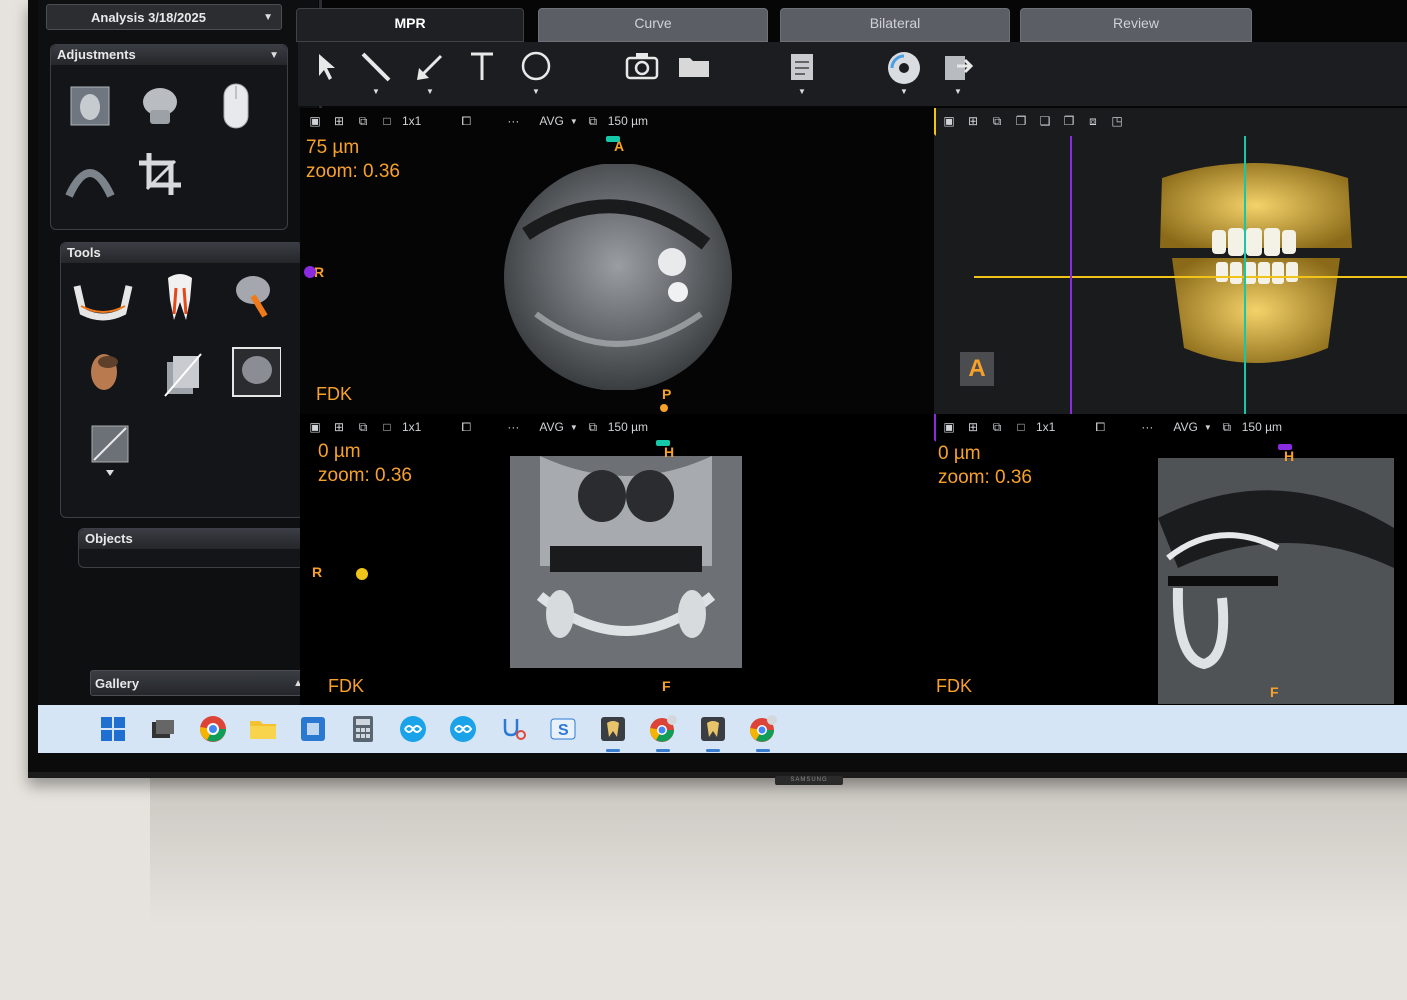  I want to click on posterior-handle, so click(664, 408).